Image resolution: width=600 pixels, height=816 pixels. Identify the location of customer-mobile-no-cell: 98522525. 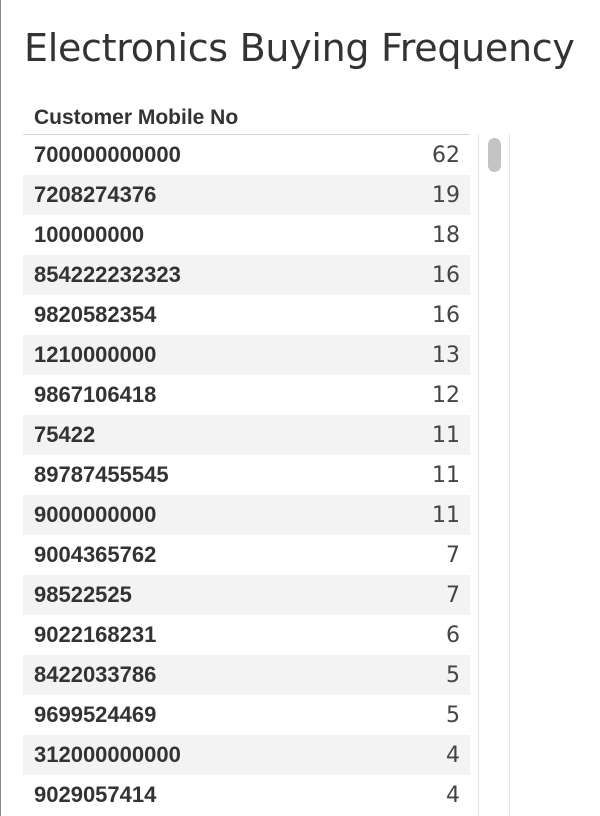
(83, 594).